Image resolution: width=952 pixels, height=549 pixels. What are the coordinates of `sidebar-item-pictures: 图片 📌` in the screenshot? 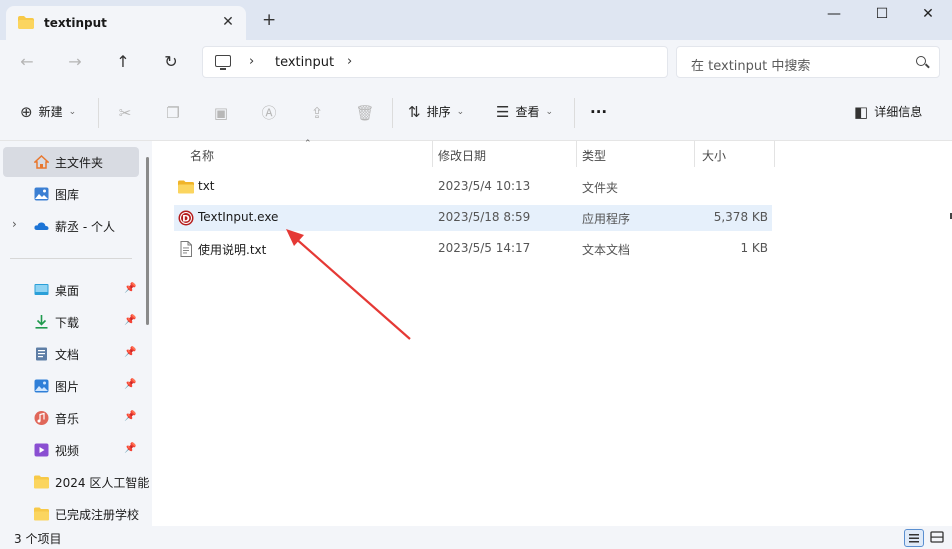 It's located at (70, 386).